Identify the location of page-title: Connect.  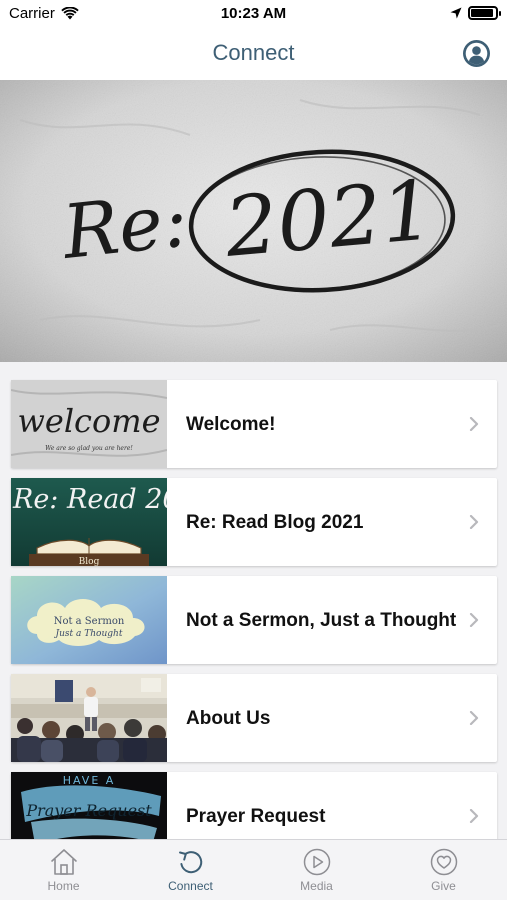
(253, 52).